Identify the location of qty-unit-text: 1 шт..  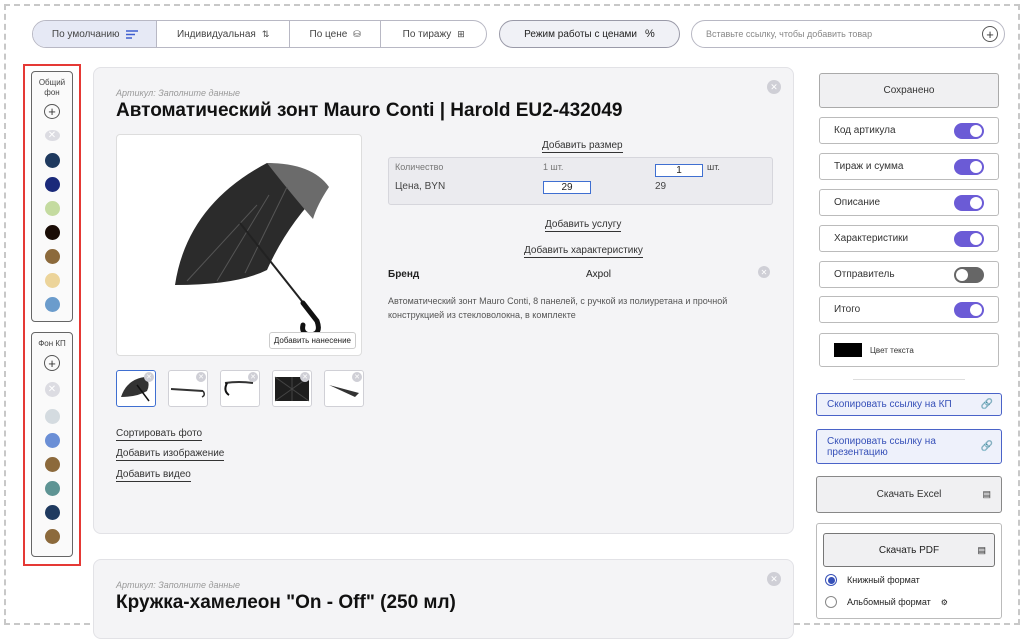
(553, 167).